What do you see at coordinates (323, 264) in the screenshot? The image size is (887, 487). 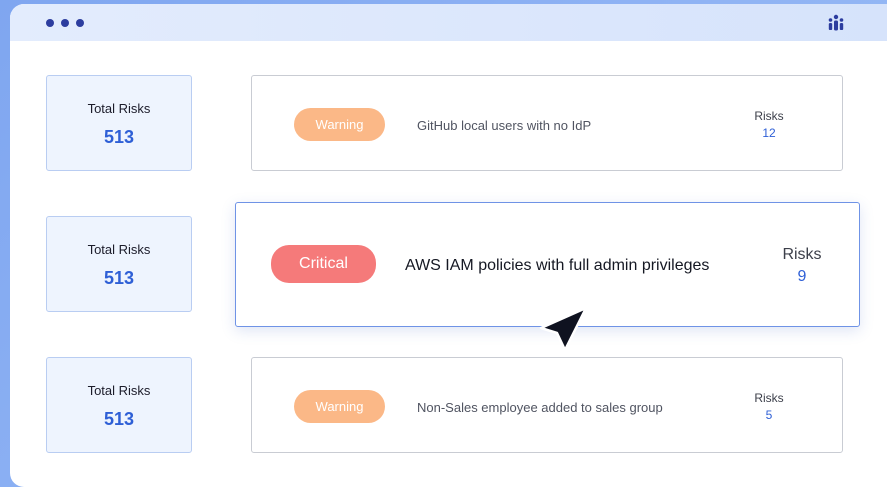 I see `severity-badge-critical: Critical` at bounding box center [323, 264].